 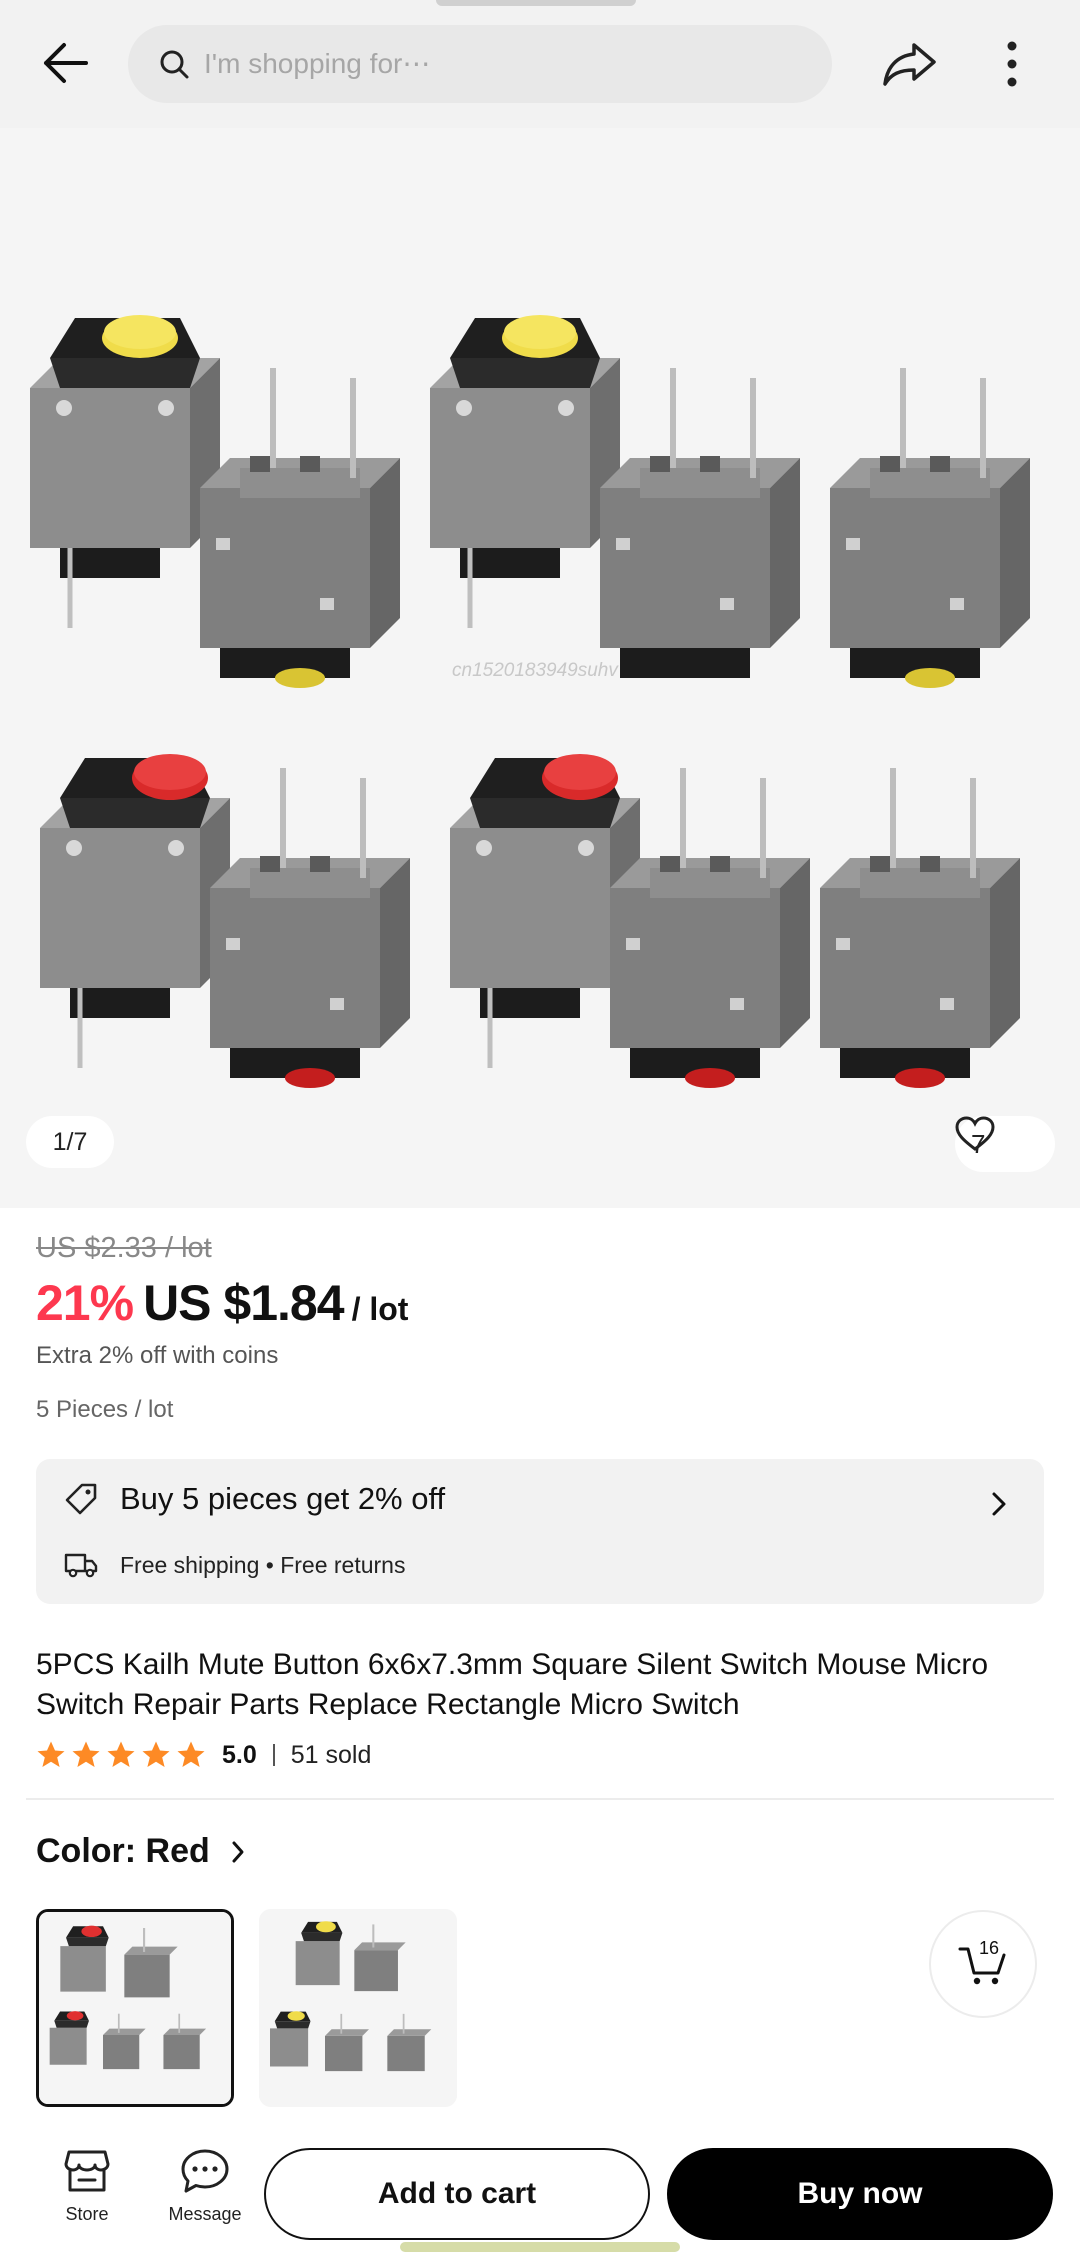 I want to click on search-icon, so click(x=174, y=64).